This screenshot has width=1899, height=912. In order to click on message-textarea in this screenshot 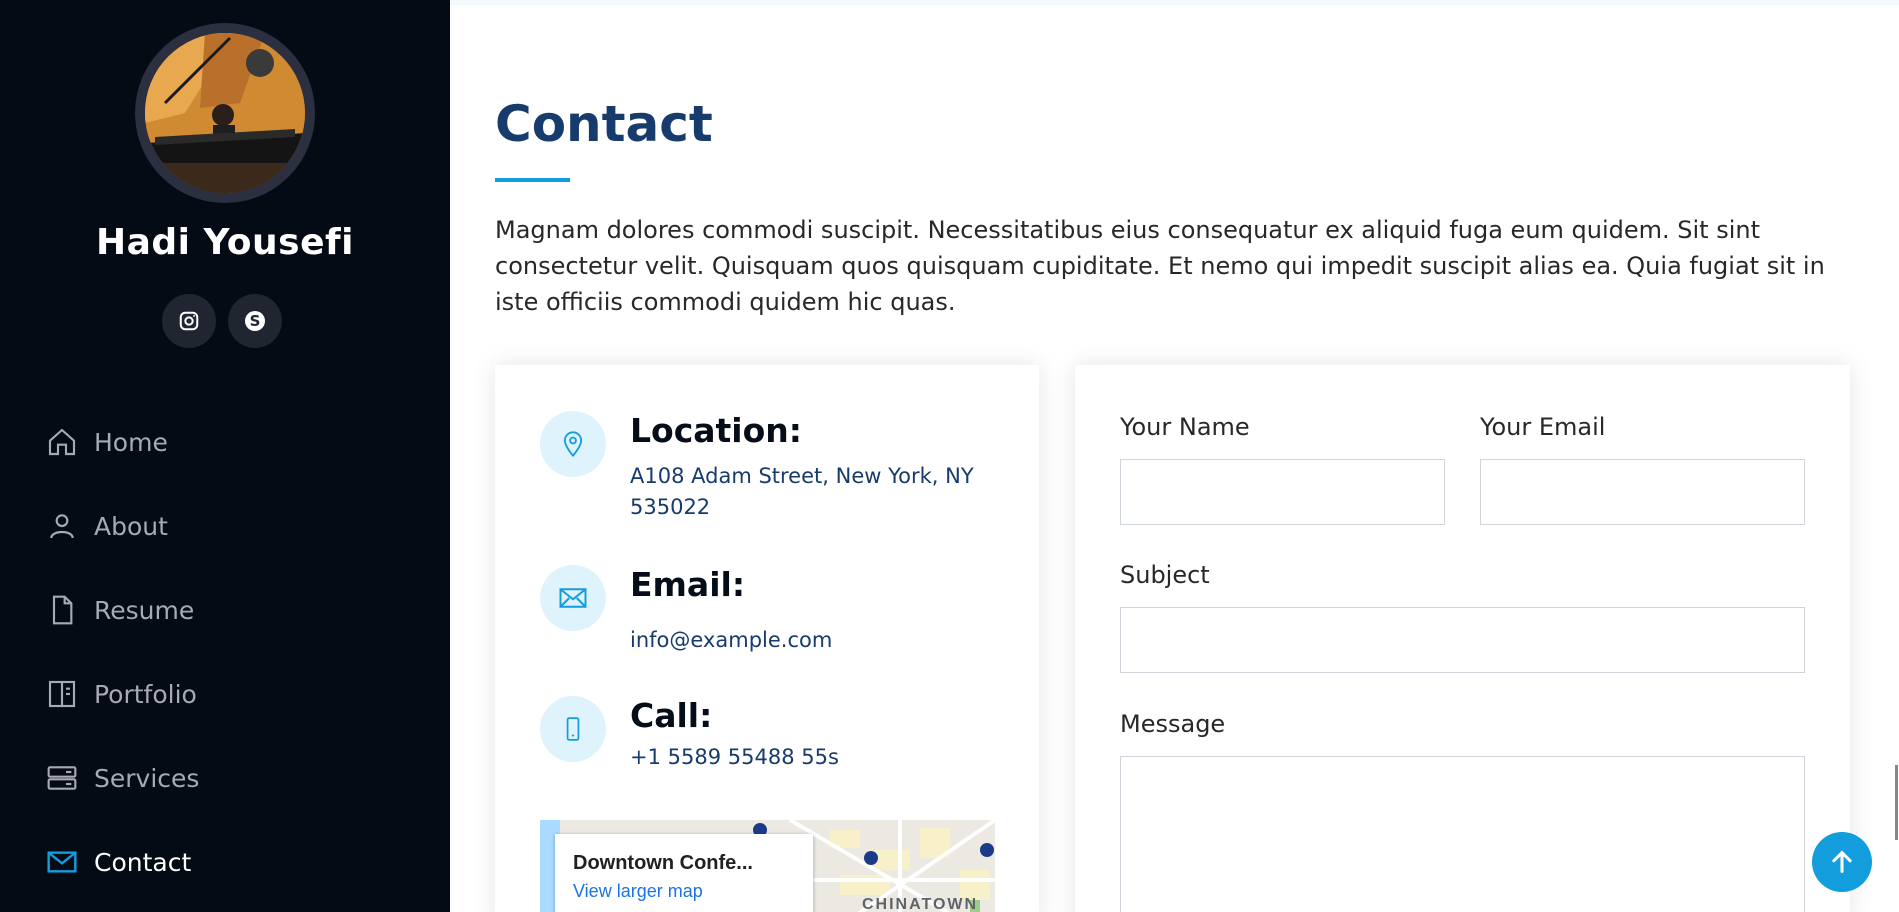, I will do `click(1462, 834)`.